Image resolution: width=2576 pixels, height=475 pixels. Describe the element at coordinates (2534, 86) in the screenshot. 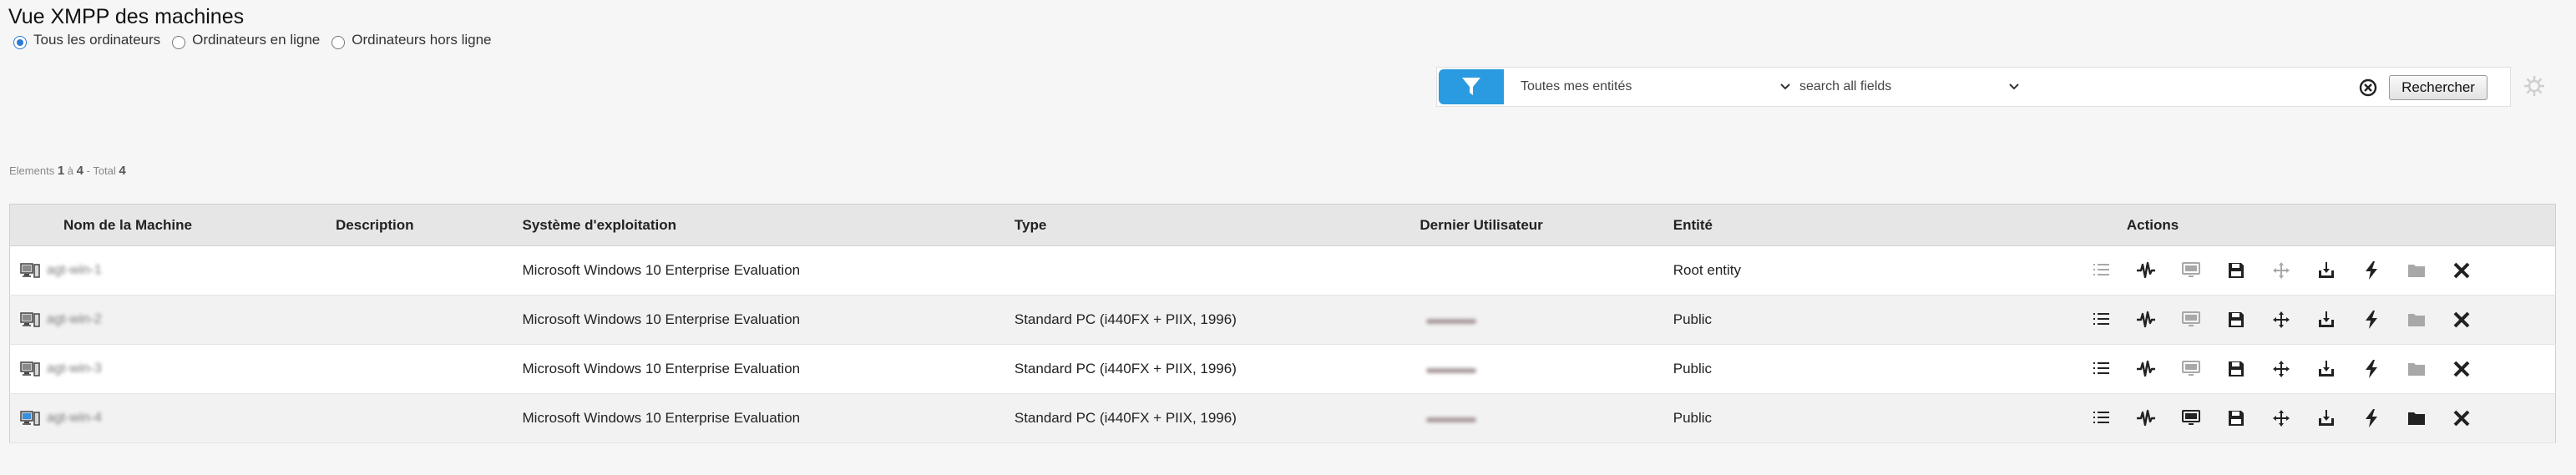

I see `gear-icon` at that location.